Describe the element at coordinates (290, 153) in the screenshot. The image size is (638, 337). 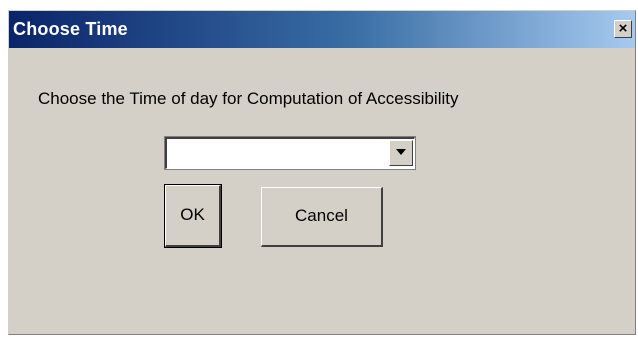
I see `time-of-day-select` at that location.